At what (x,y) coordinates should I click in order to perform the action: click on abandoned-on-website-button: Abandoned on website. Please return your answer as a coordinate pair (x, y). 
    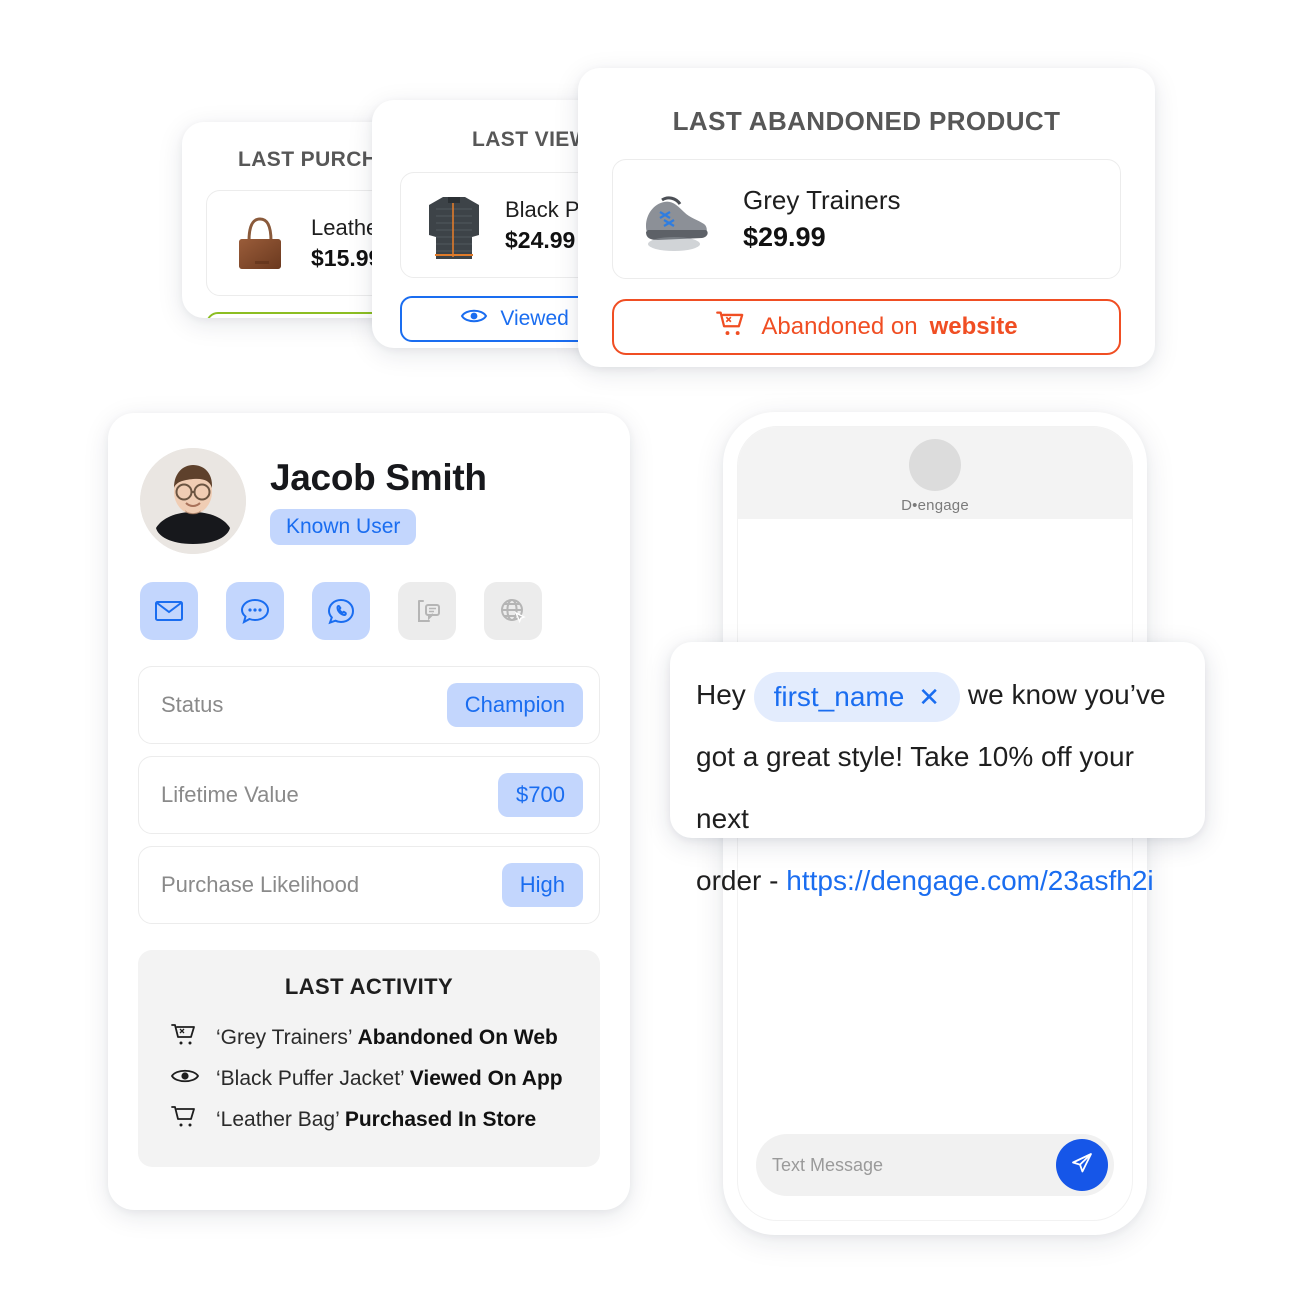
    Looking at the image, I should click on (866, 327).